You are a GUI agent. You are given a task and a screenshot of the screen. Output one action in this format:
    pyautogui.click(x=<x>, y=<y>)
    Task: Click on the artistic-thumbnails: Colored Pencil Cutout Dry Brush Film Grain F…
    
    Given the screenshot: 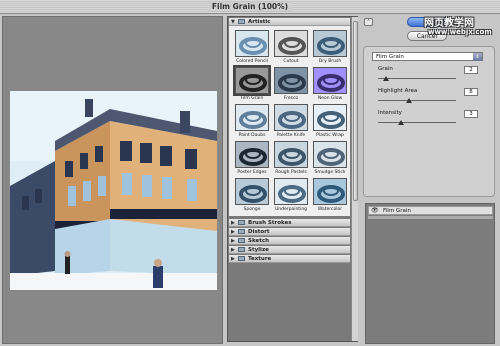 What is the action you would take?
    pyautogui.click(x=289, y=121)
    